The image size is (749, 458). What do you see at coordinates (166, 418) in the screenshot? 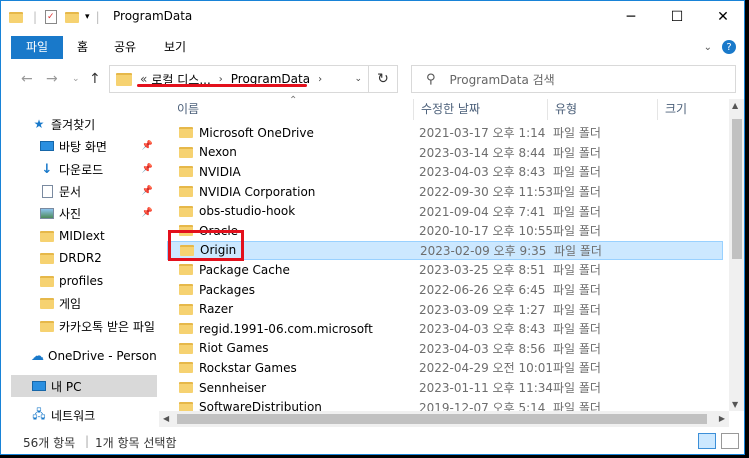
I see `scroll-left-icon: ◀` at bounding box center [166, 418].